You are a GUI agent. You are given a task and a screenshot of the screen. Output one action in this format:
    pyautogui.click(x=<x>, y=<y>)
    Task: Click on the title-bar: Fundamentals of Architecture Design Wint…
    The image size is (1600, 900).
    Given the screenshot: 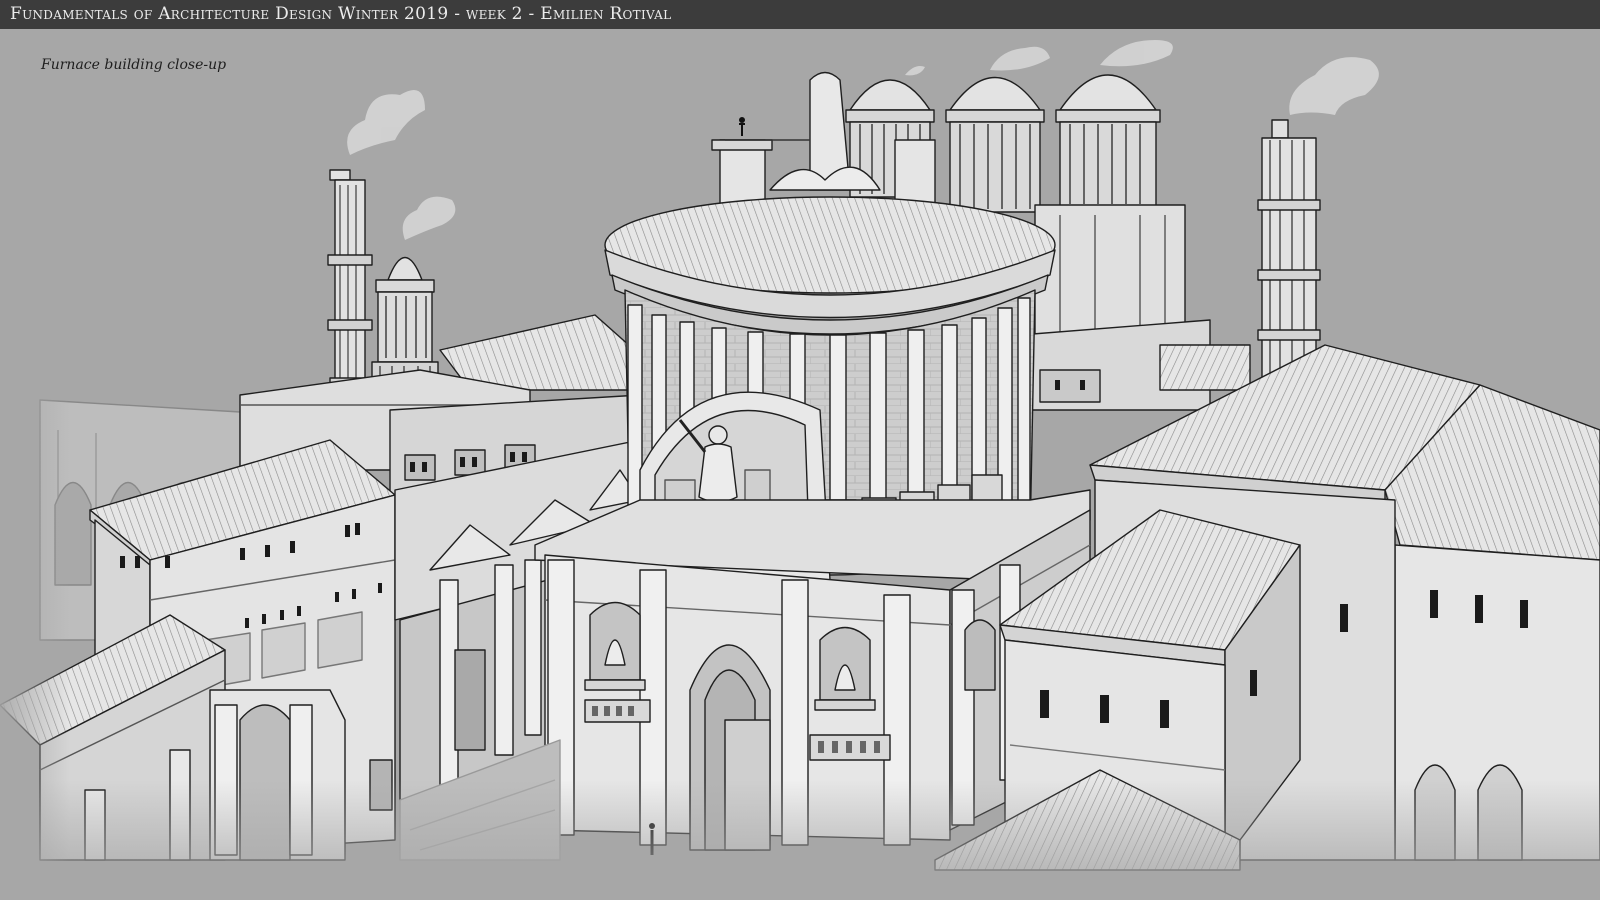 What is the action you would take?
    pyautogui.click(x=800, y=14)
    